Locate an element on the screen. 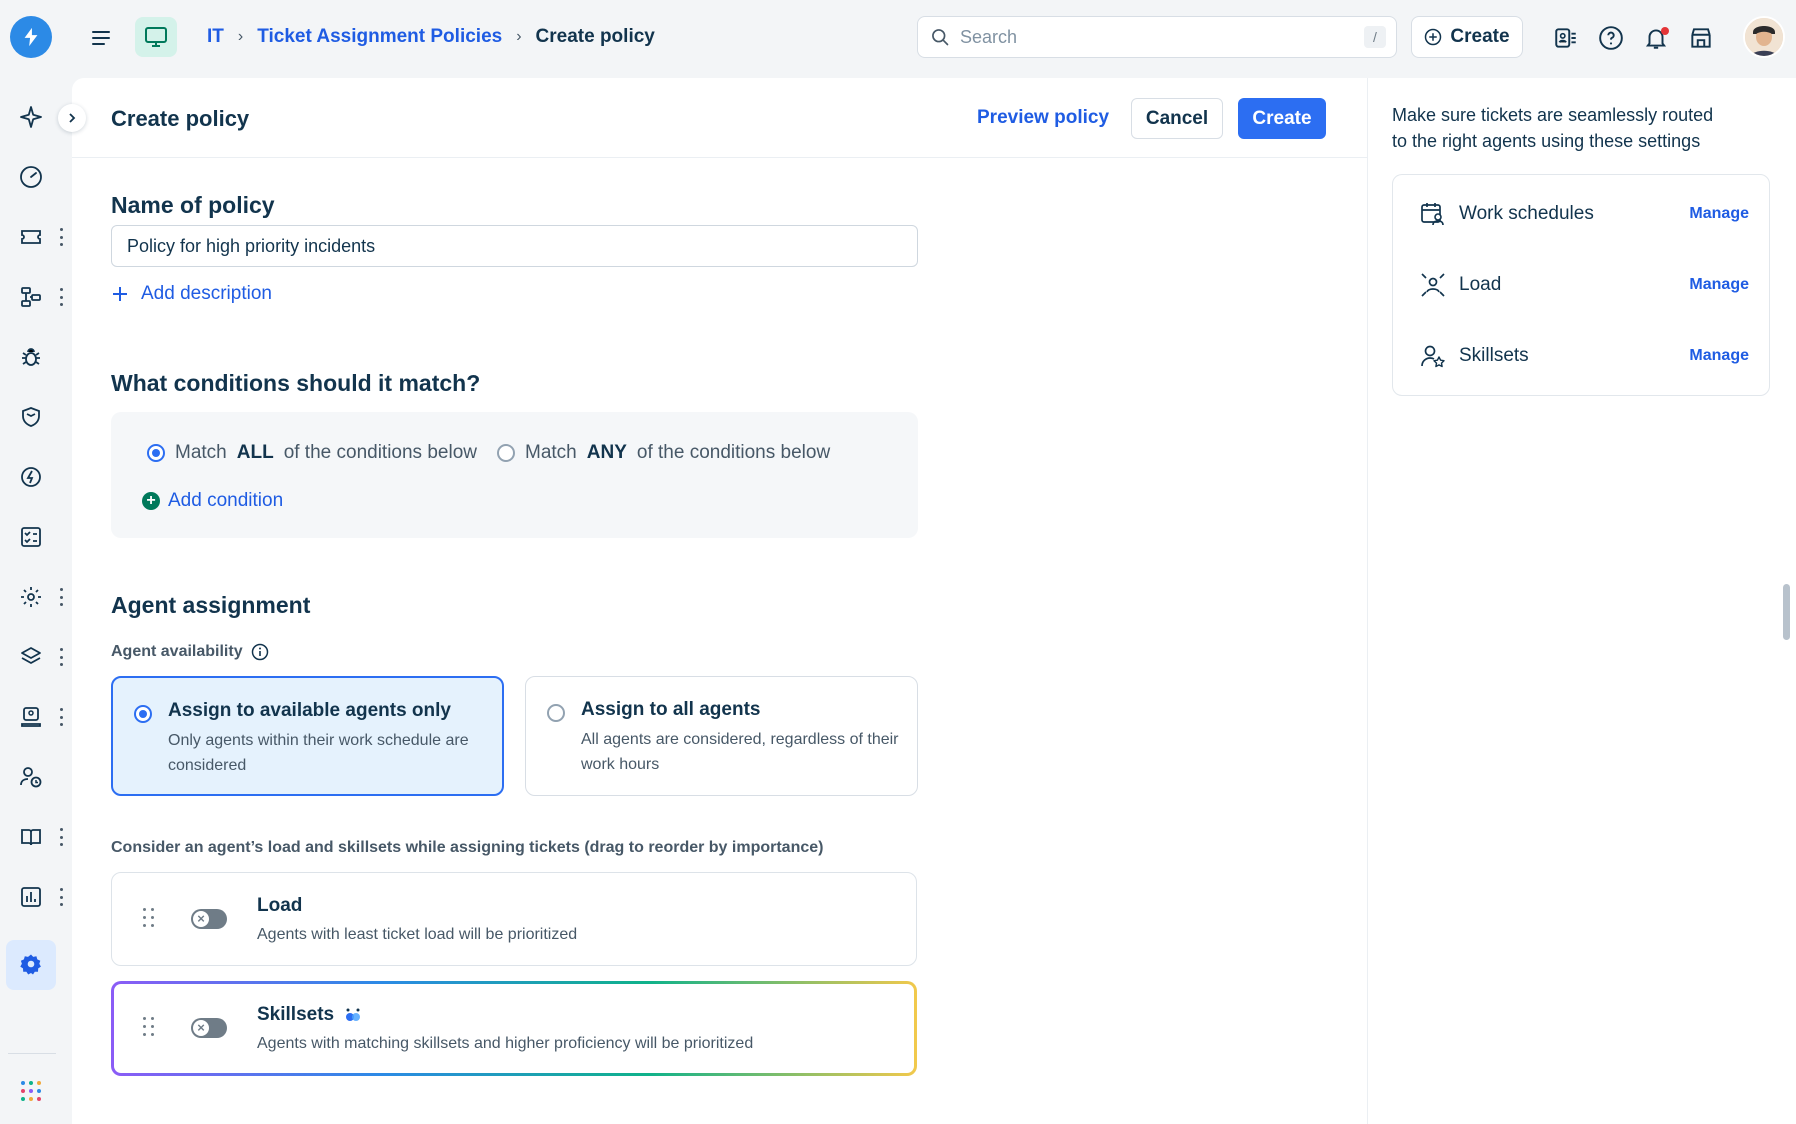 The width and height of the screenshot is (1796, 1124). load-toggle is located at coordinates (209, 919).